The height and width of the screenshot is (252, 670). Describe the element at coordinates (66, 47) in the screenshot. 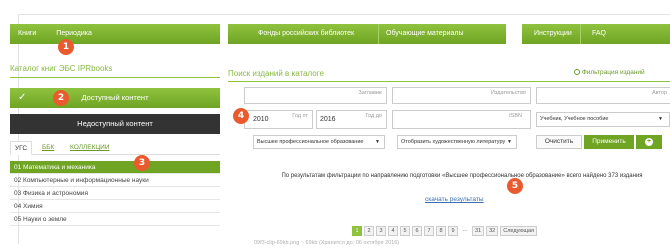

I see `annotation-marker: 1` at that location.